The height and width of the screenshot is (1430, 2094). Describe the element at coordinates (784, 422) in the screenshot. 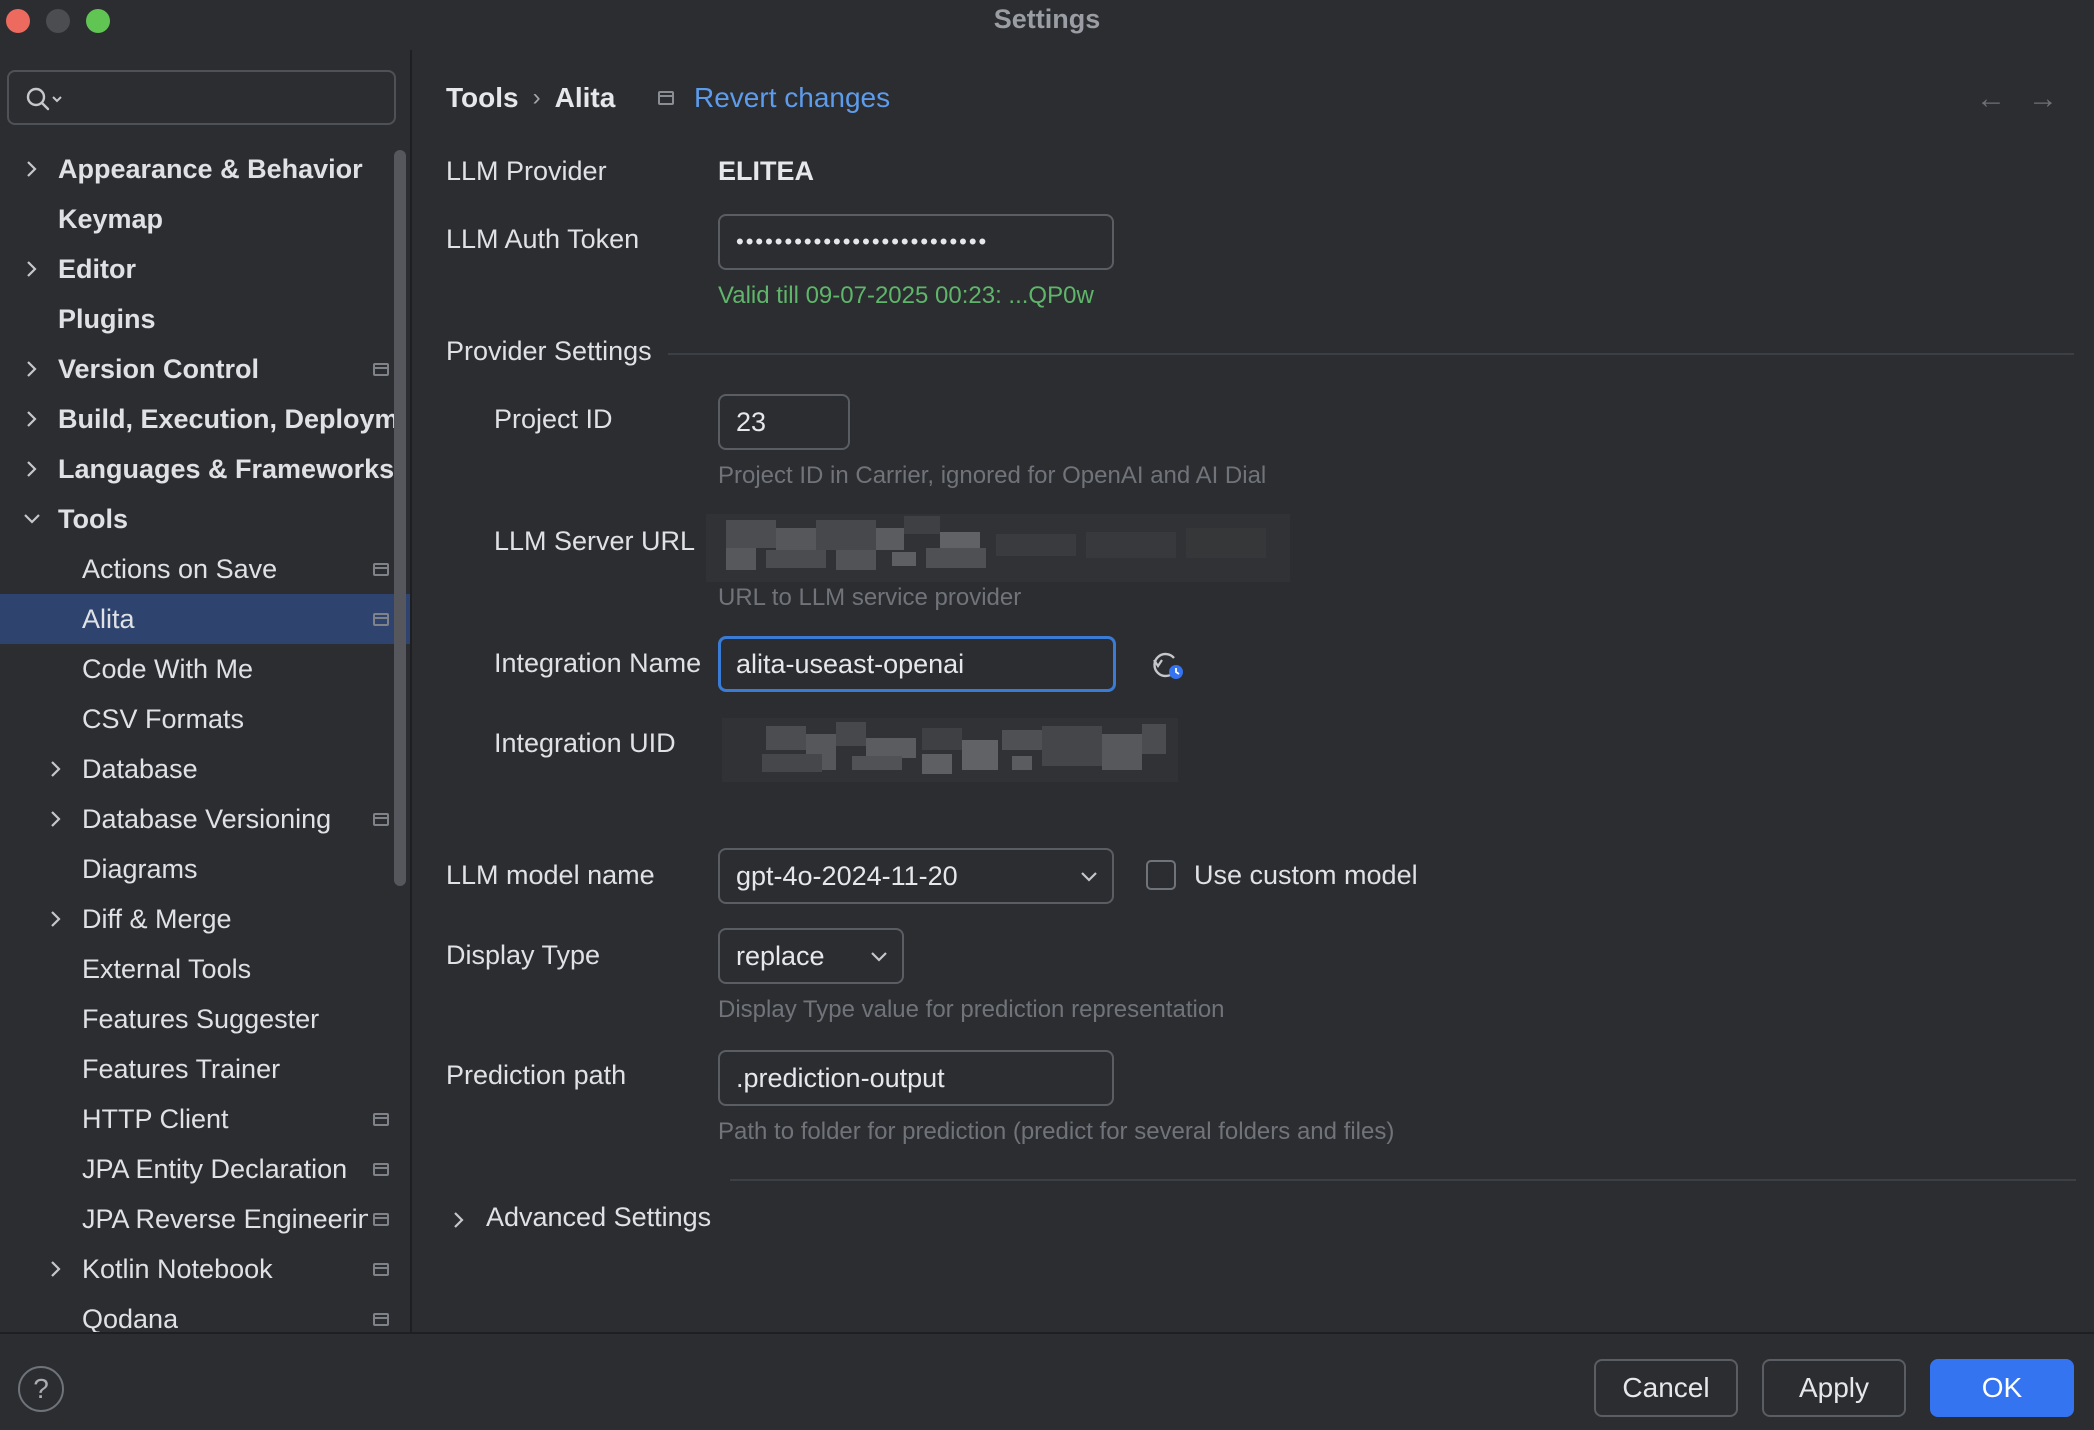

I see `project-id-field: 23` at that location.